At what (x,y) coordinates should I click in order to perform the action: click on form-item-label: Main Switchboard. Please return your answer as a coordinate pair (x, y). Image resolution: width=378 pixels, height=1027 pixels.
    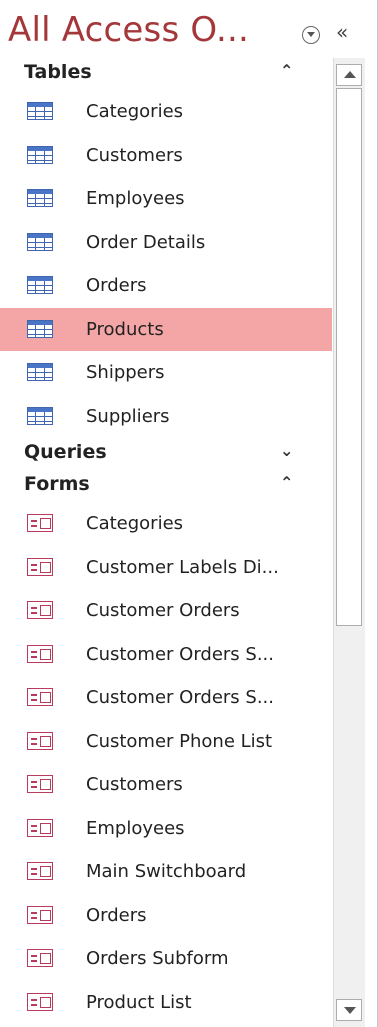
    Looking at the image, I should click on (166, 871).